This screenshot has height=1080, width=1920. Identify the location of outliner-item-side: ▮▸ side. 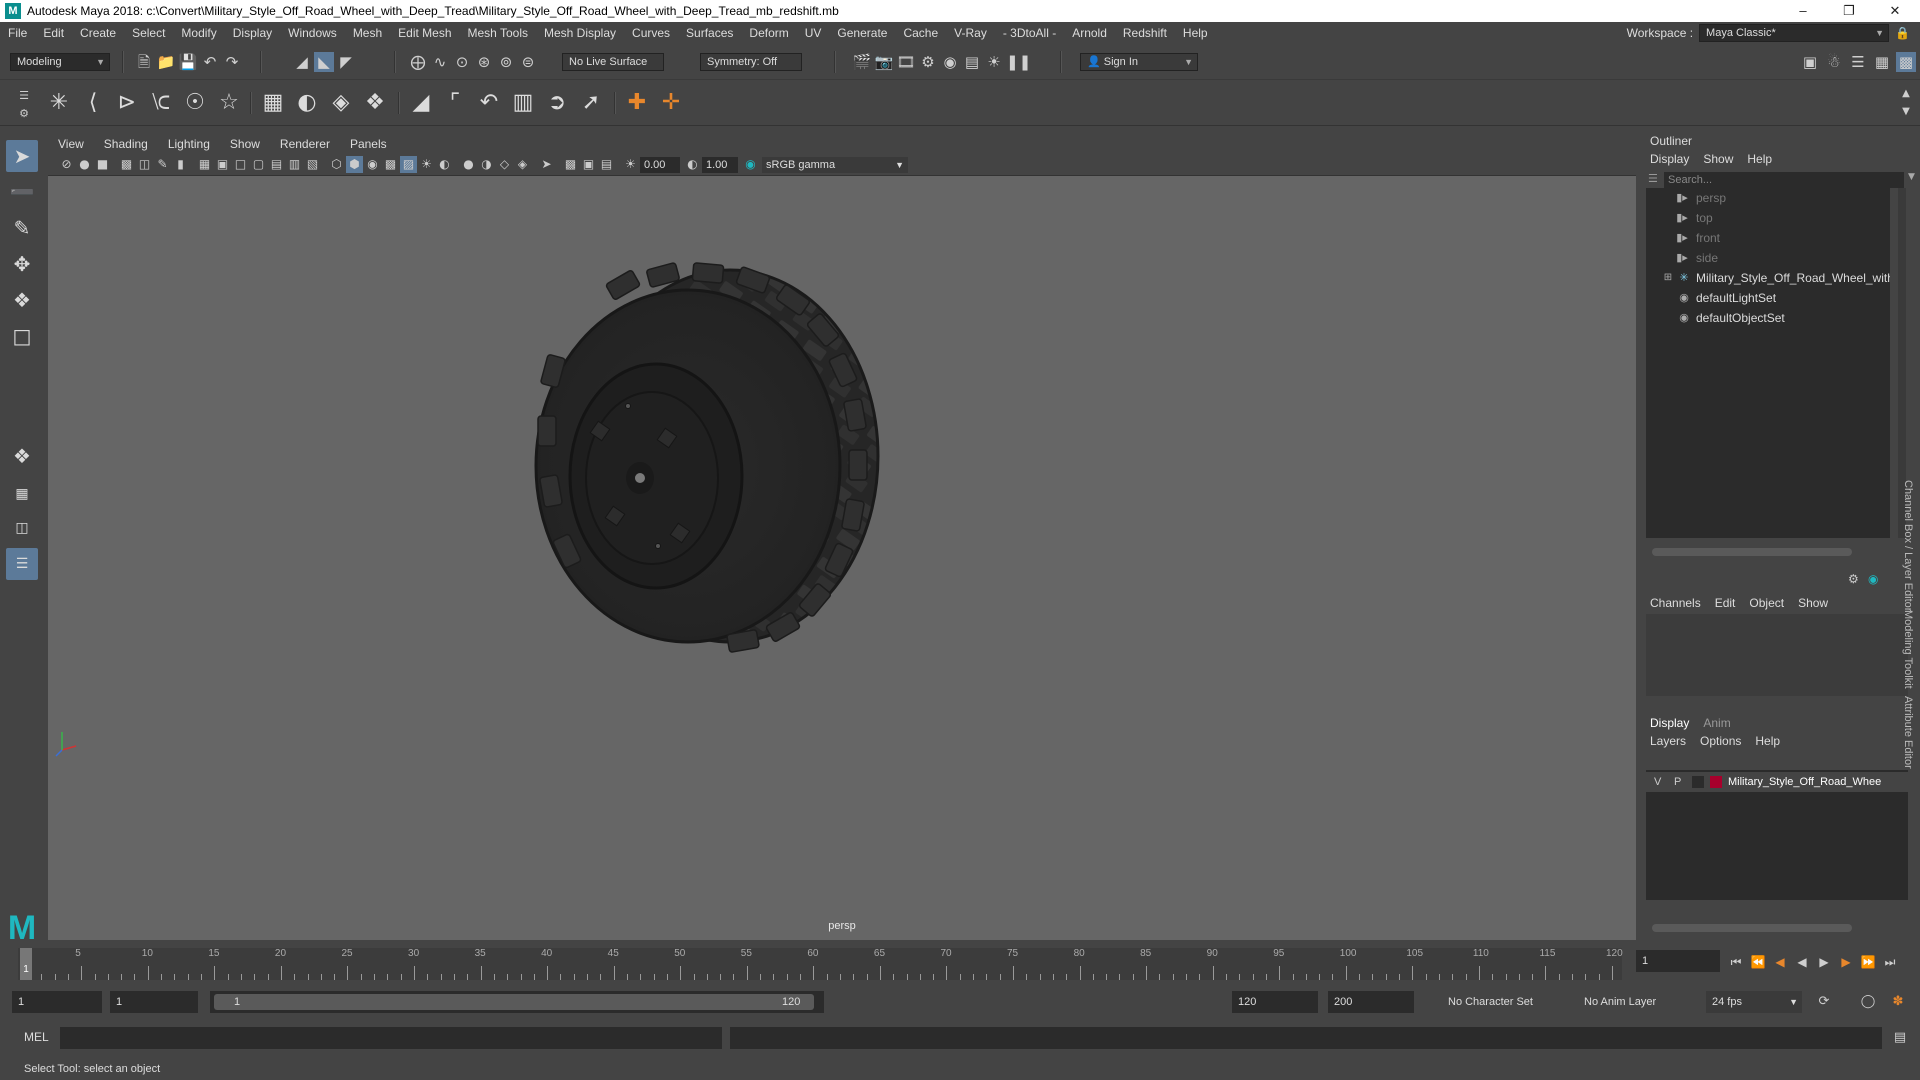
(1768, 258).